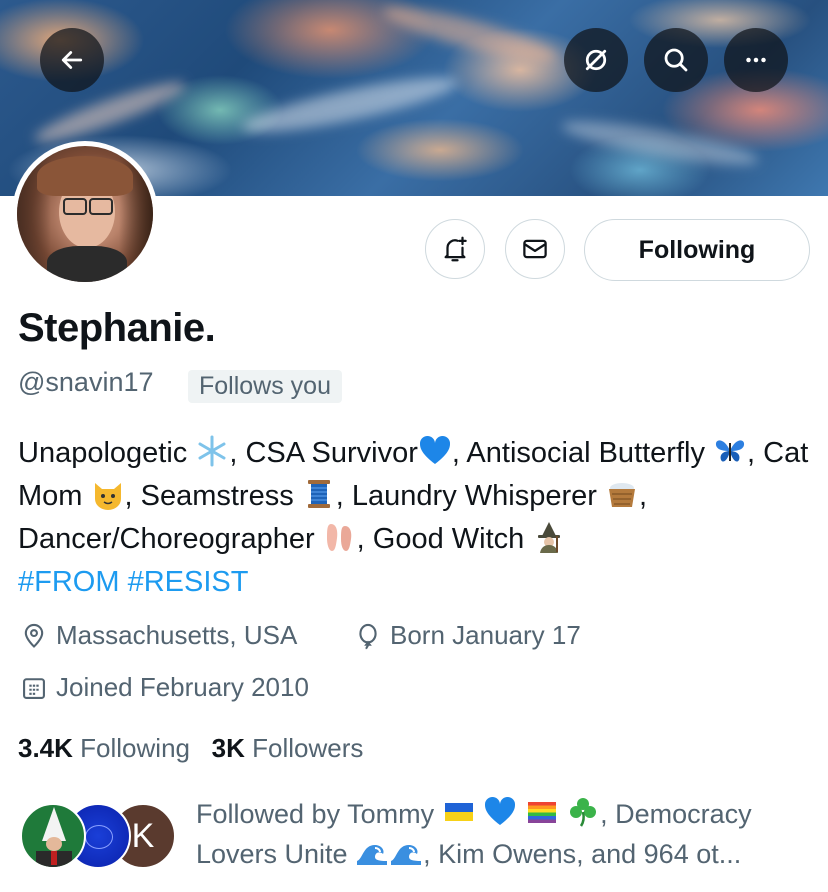 The width and height of the screenshot is (828, 892). What do you see at coordinates (98, 836) in the screenshot?
I see `followed-by-avatars: K` at bounding box center [98, 836].